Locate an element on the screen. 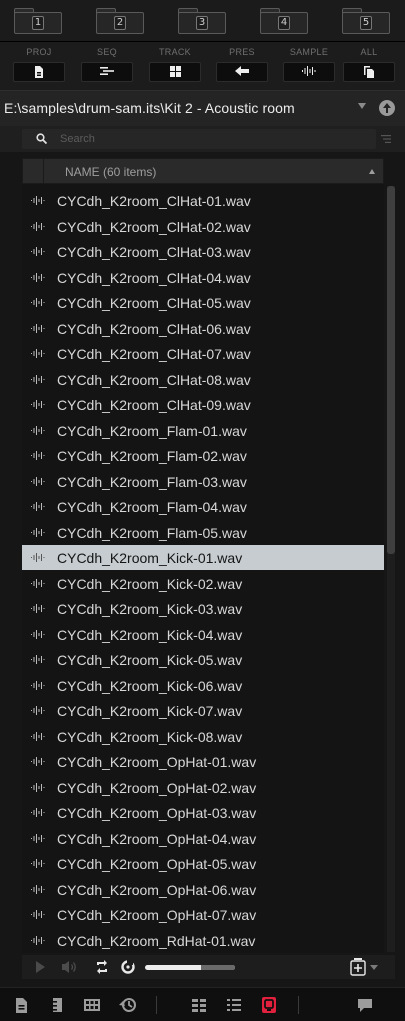 This screenshot has height=1021, width=405. file-name: CYCdh_K2room_Kick-05.wav is located at coordinates (150, 660).